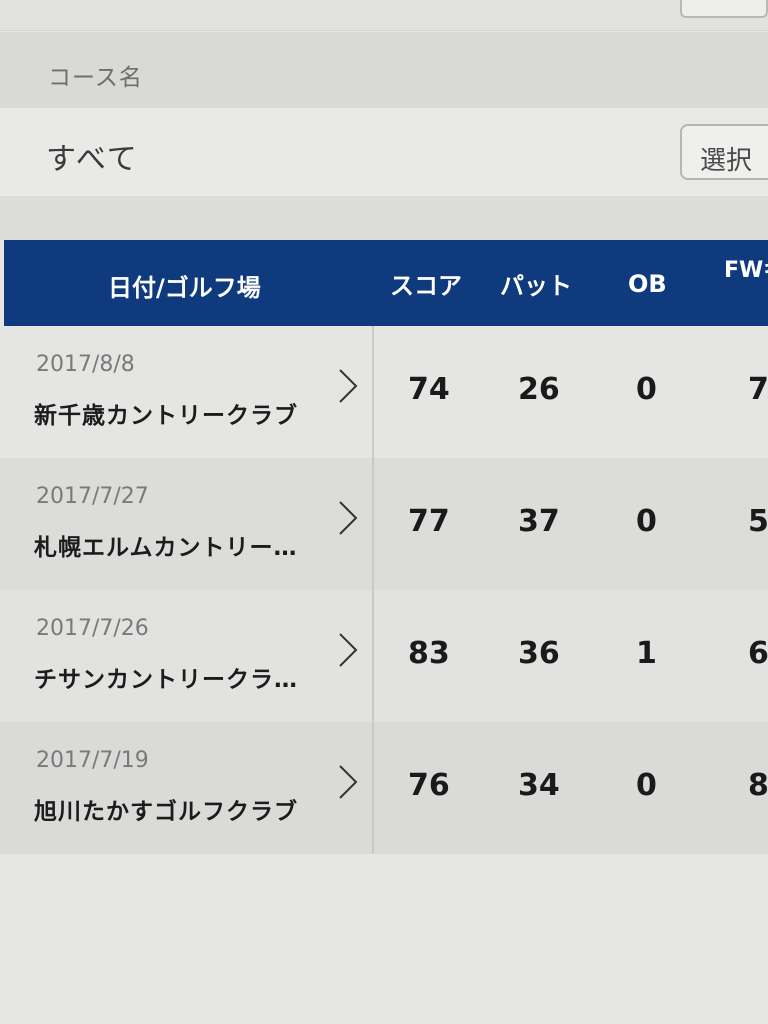 The height and width of the screenshot is (1024, 768). What do you see at coordinates (426, 283) in the screenshot?
I see `header-score: スコア` at bounding box center [426, 283].